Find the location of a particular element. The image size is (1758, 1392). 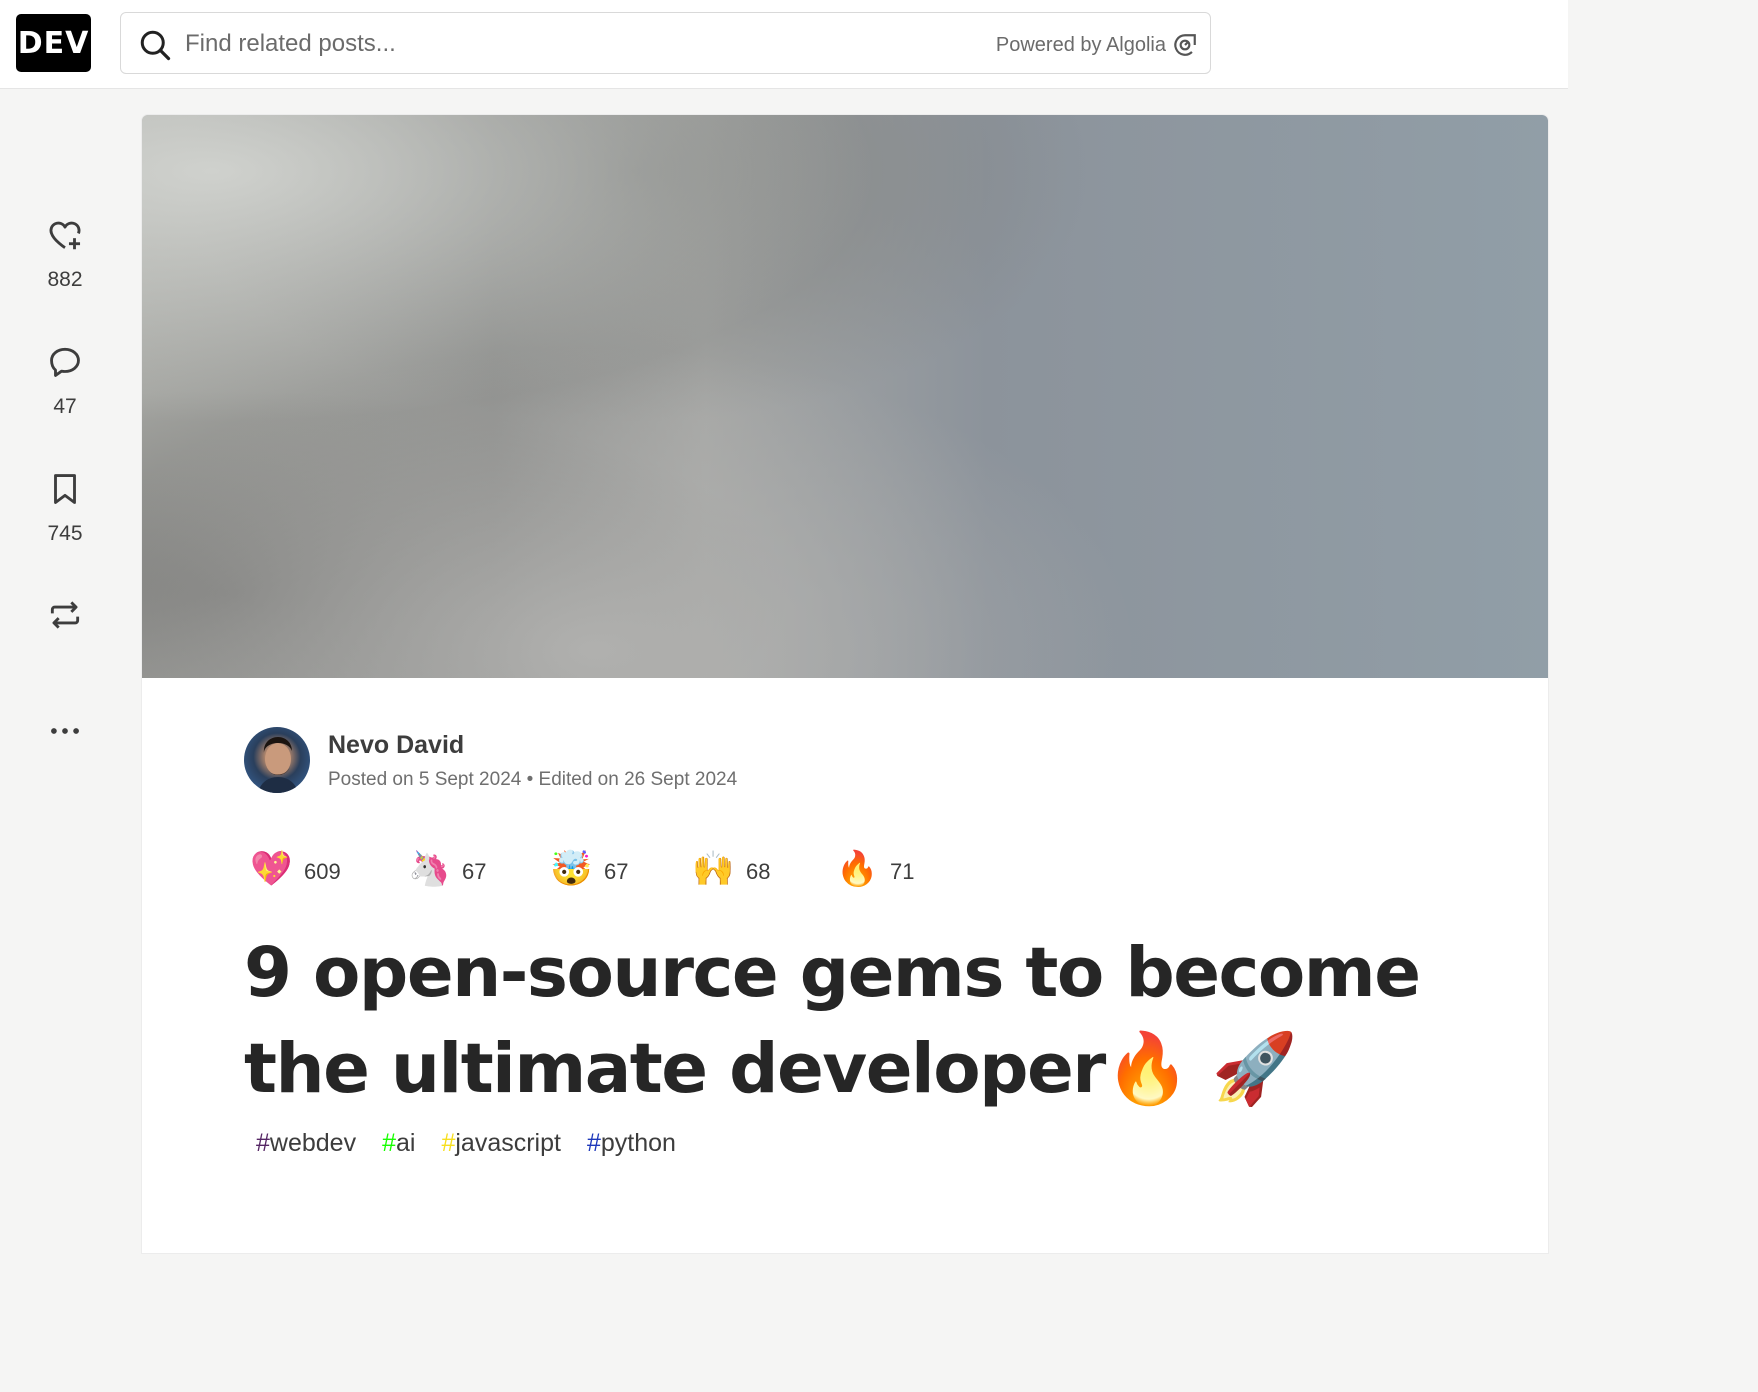

exploding-head-icon: 🤯 is located at coordinates (571, 869).